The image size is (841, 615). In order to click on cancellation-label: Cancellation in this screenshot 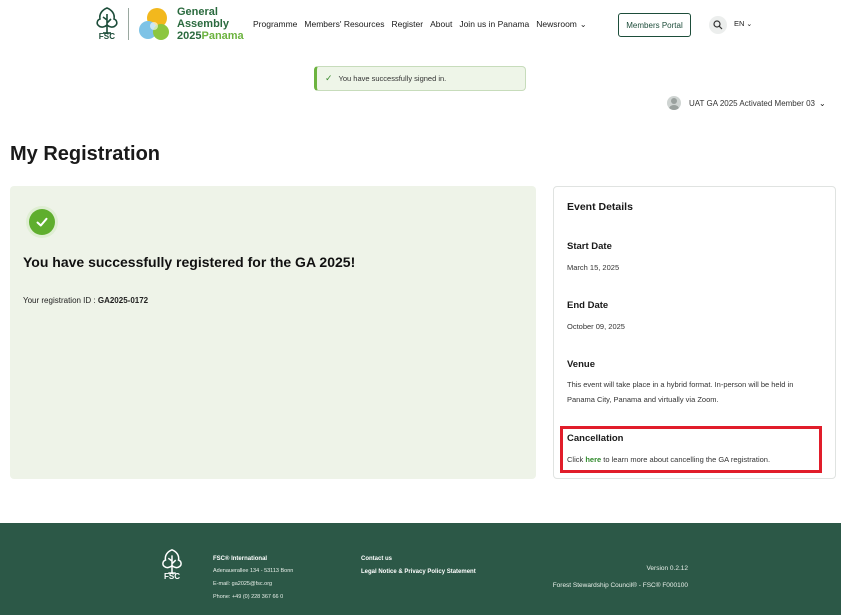, I will do `click(595, 438)`.